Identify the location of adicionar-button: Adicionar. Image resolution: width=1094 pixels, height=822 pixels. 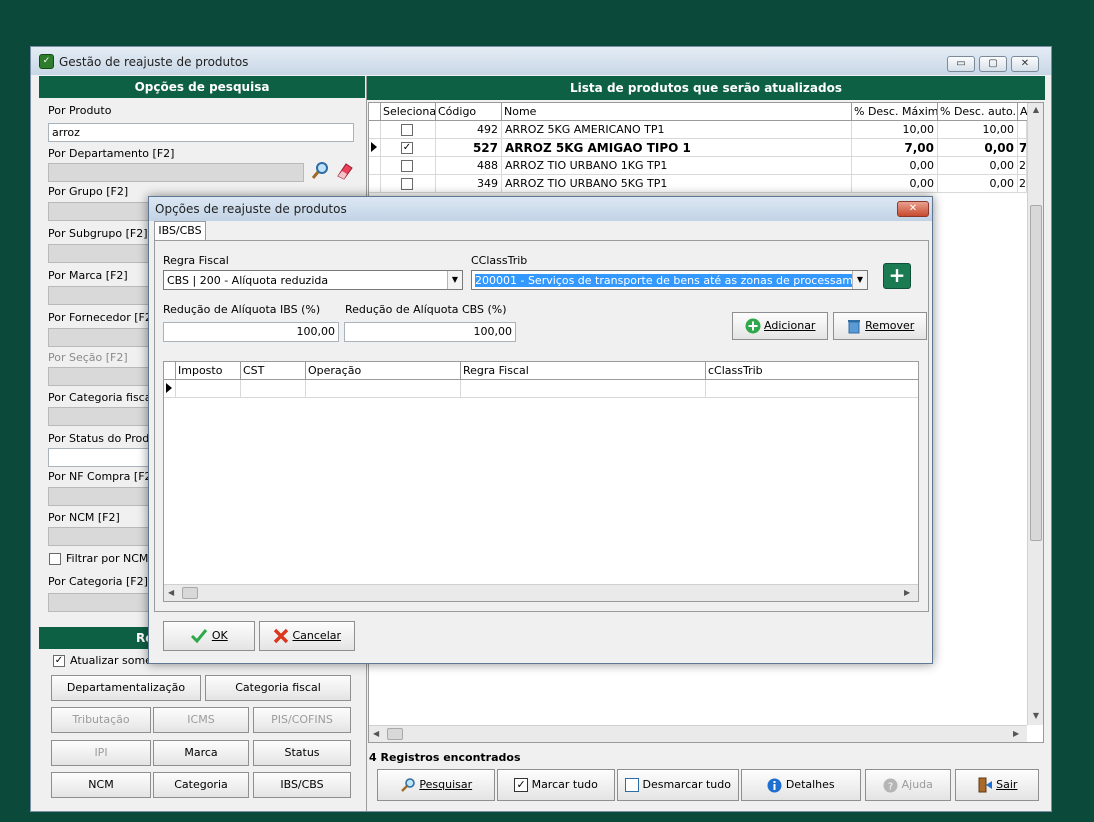
(780, 326).